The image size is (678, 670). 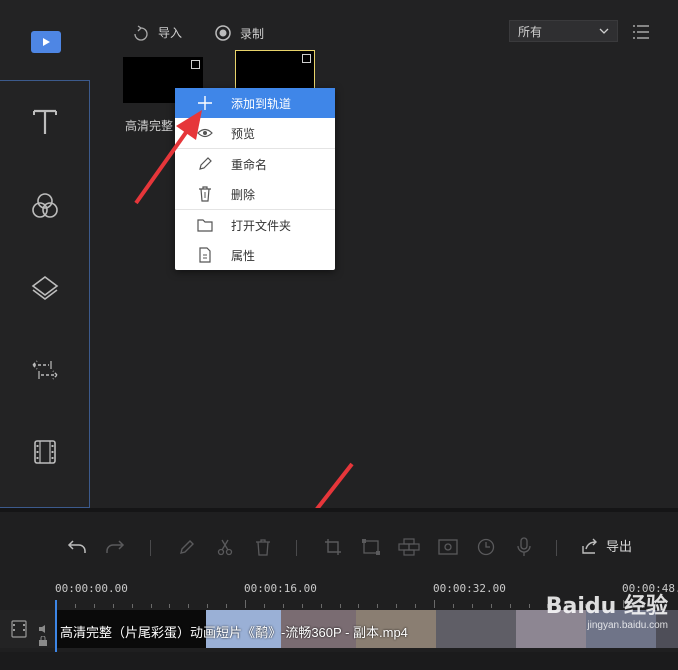 What do you see at coordinates (243, 255) in the screenshot?
I see `menu-item-label: 属性` at bounding box center [243, 255].